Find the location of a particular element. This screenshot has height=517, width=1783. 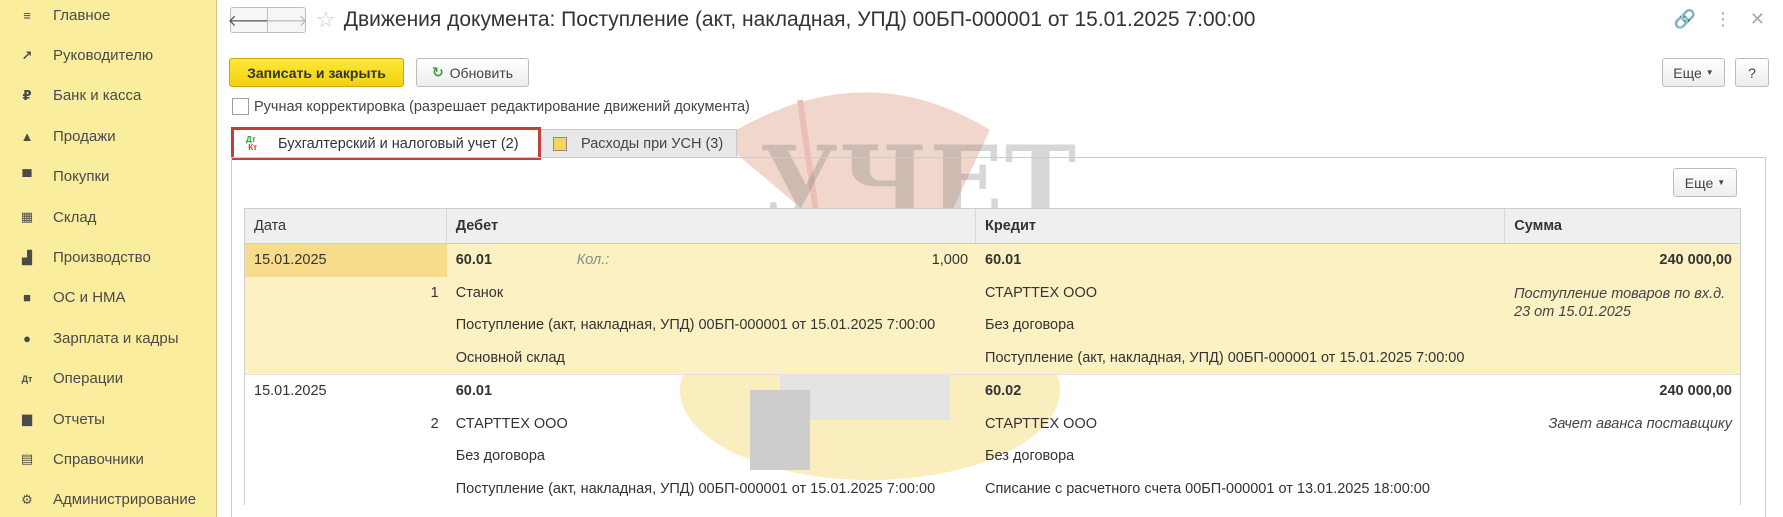

sidebar-item-reports: ▆ Отчеты is located at coordinates (108, 419).